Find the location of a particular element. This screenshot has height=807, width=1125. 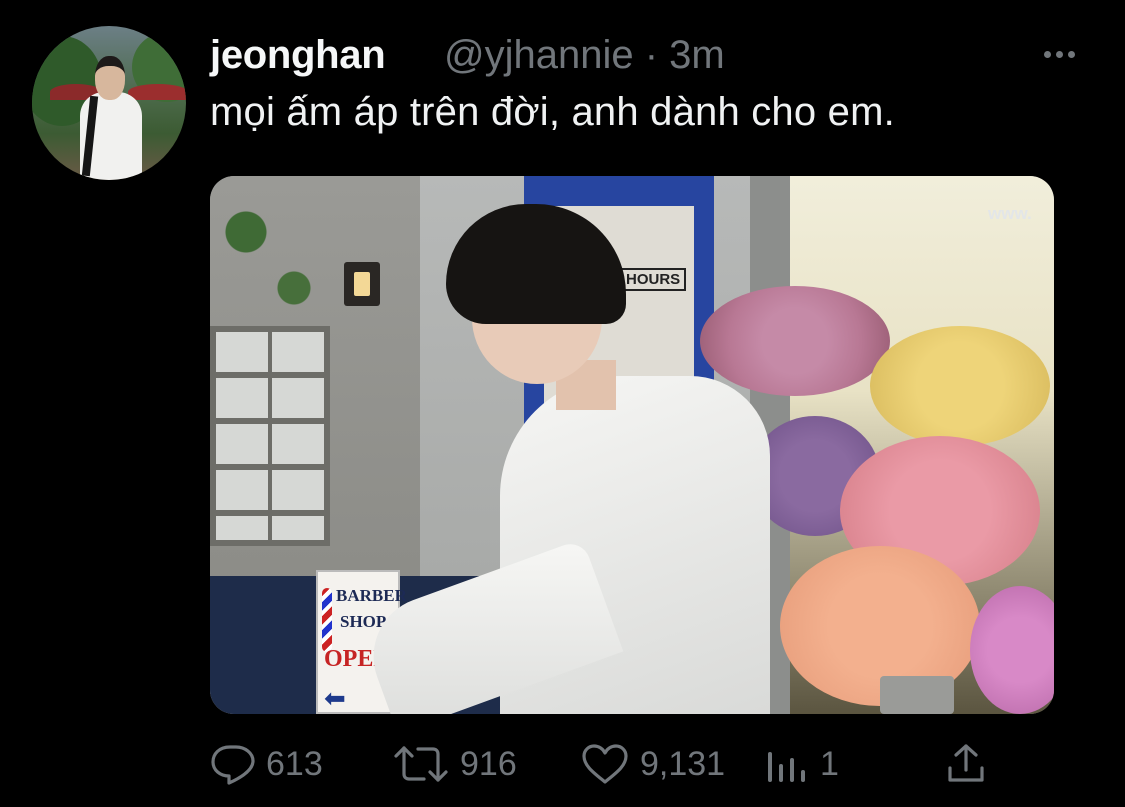

photo-wall-text: www. is located at coordinates (1010, 213).